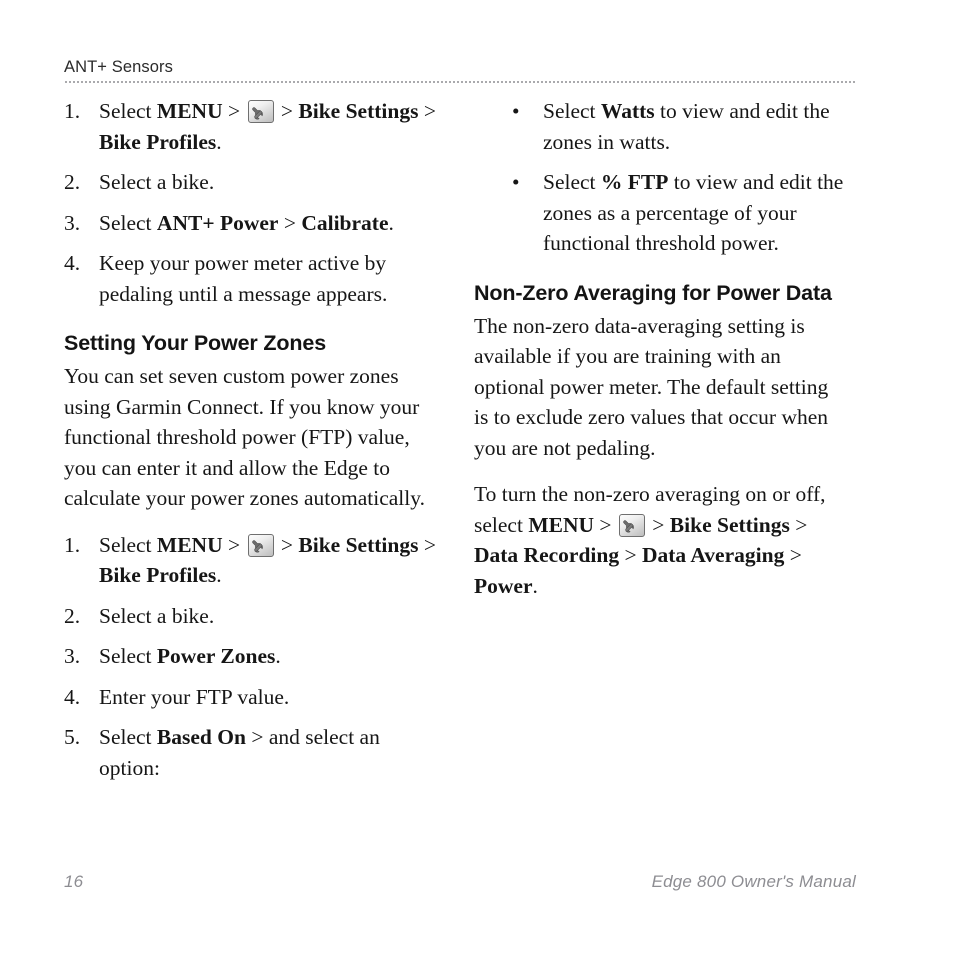 The height and width of the screenshot is (954, 954). I want to click on emphasised-menu-label: Data Averaging, so click(713, 555).